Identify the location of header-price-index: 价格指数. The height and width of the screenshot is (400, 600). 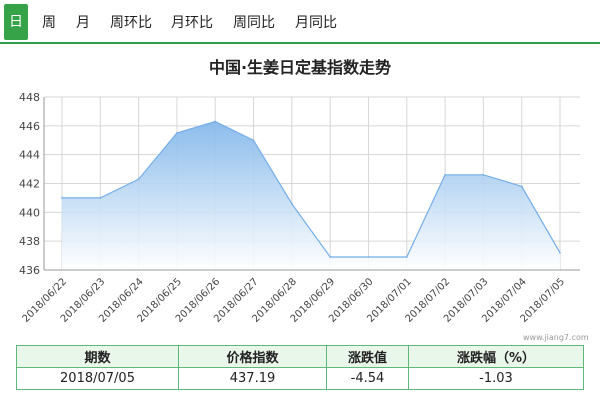
(252, 356).